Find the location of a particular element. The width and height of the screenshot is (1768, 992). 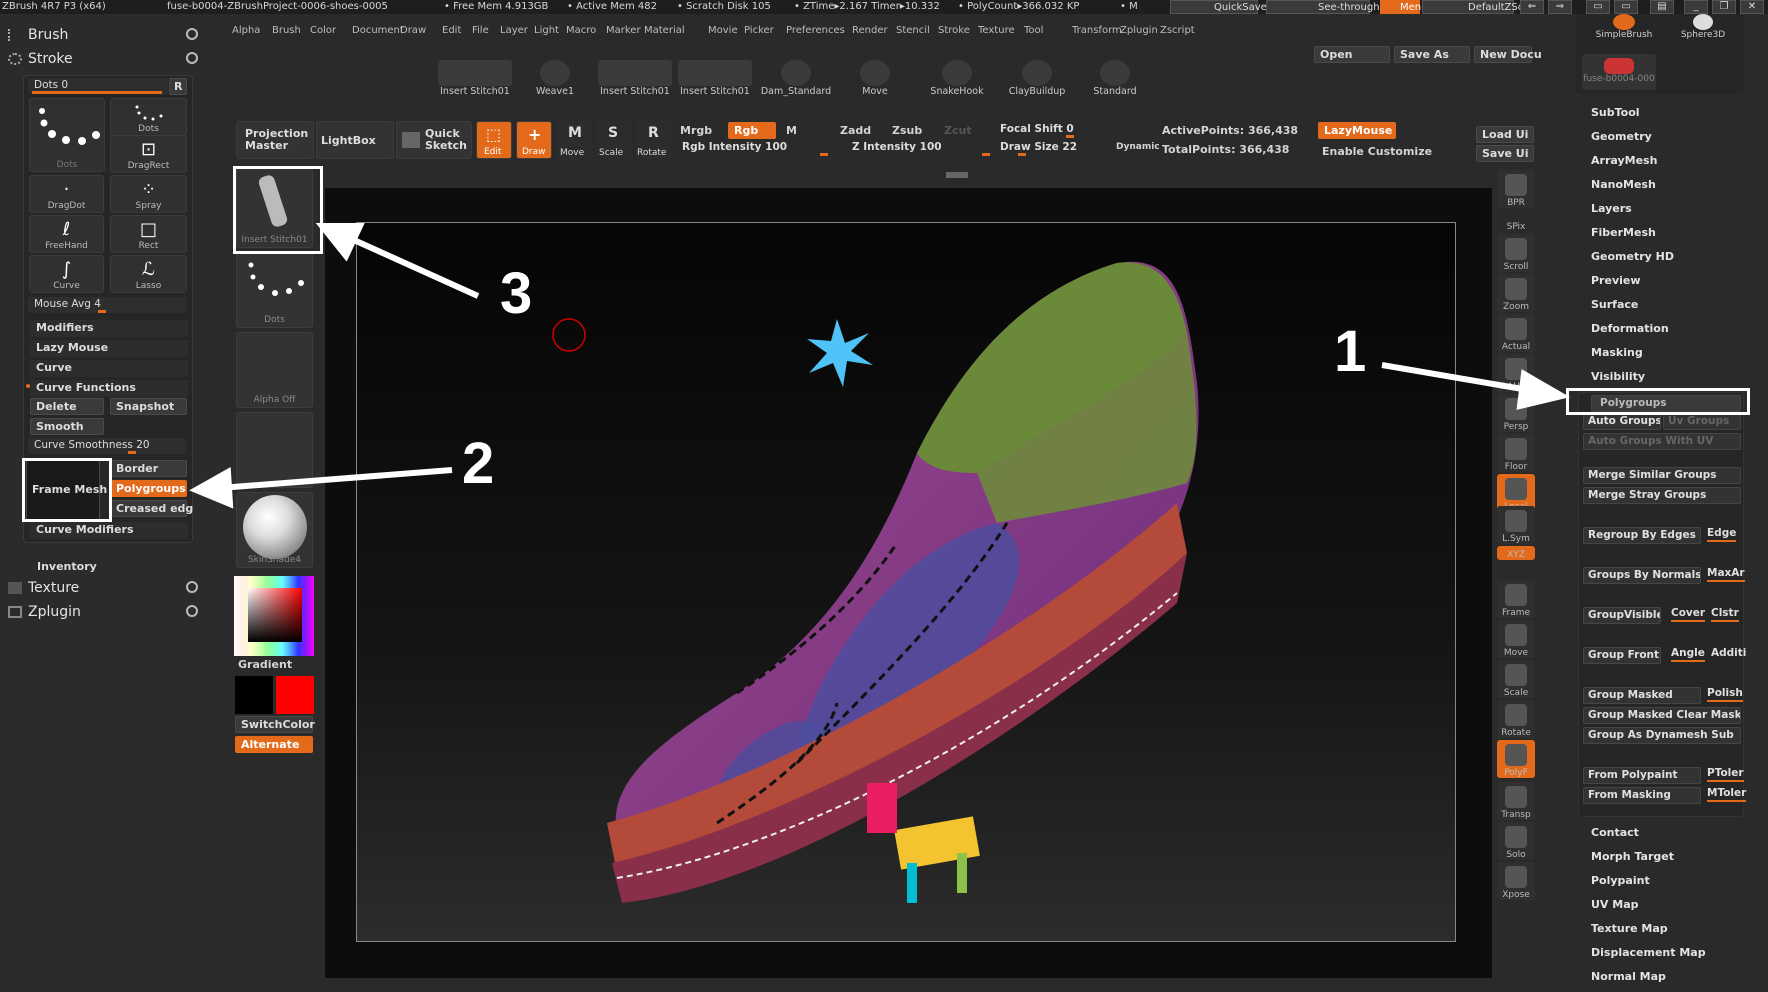

rt-item-masking: Masking is located at coordinates (1617, 352).